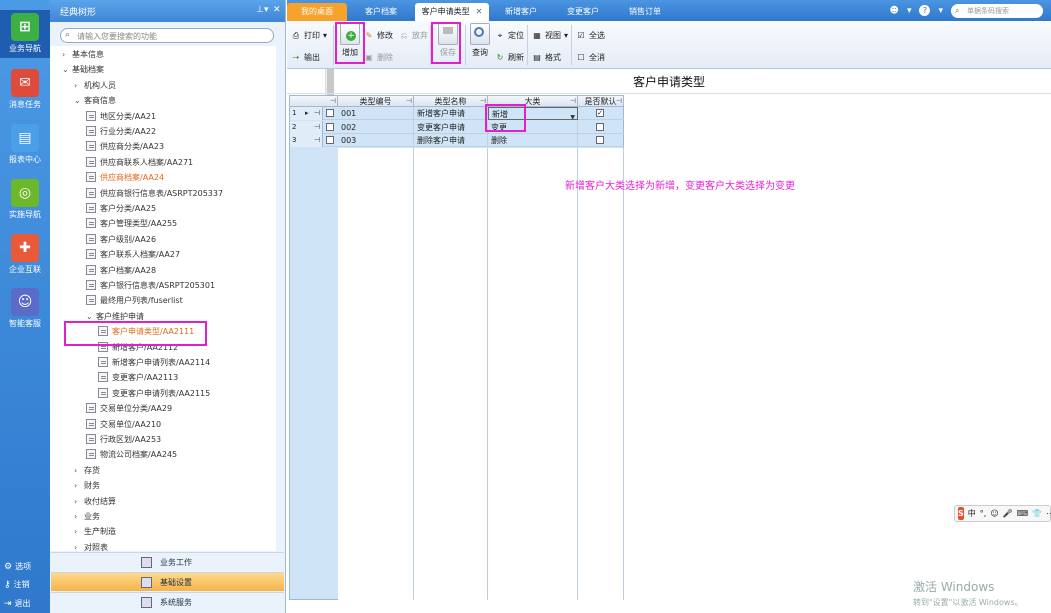 The height and width of the screenshot is (613, 1051). Describe the element at coordinates (121, 239) in the screenshot. I see `tree-item: 客户级别/AA26` at that location.